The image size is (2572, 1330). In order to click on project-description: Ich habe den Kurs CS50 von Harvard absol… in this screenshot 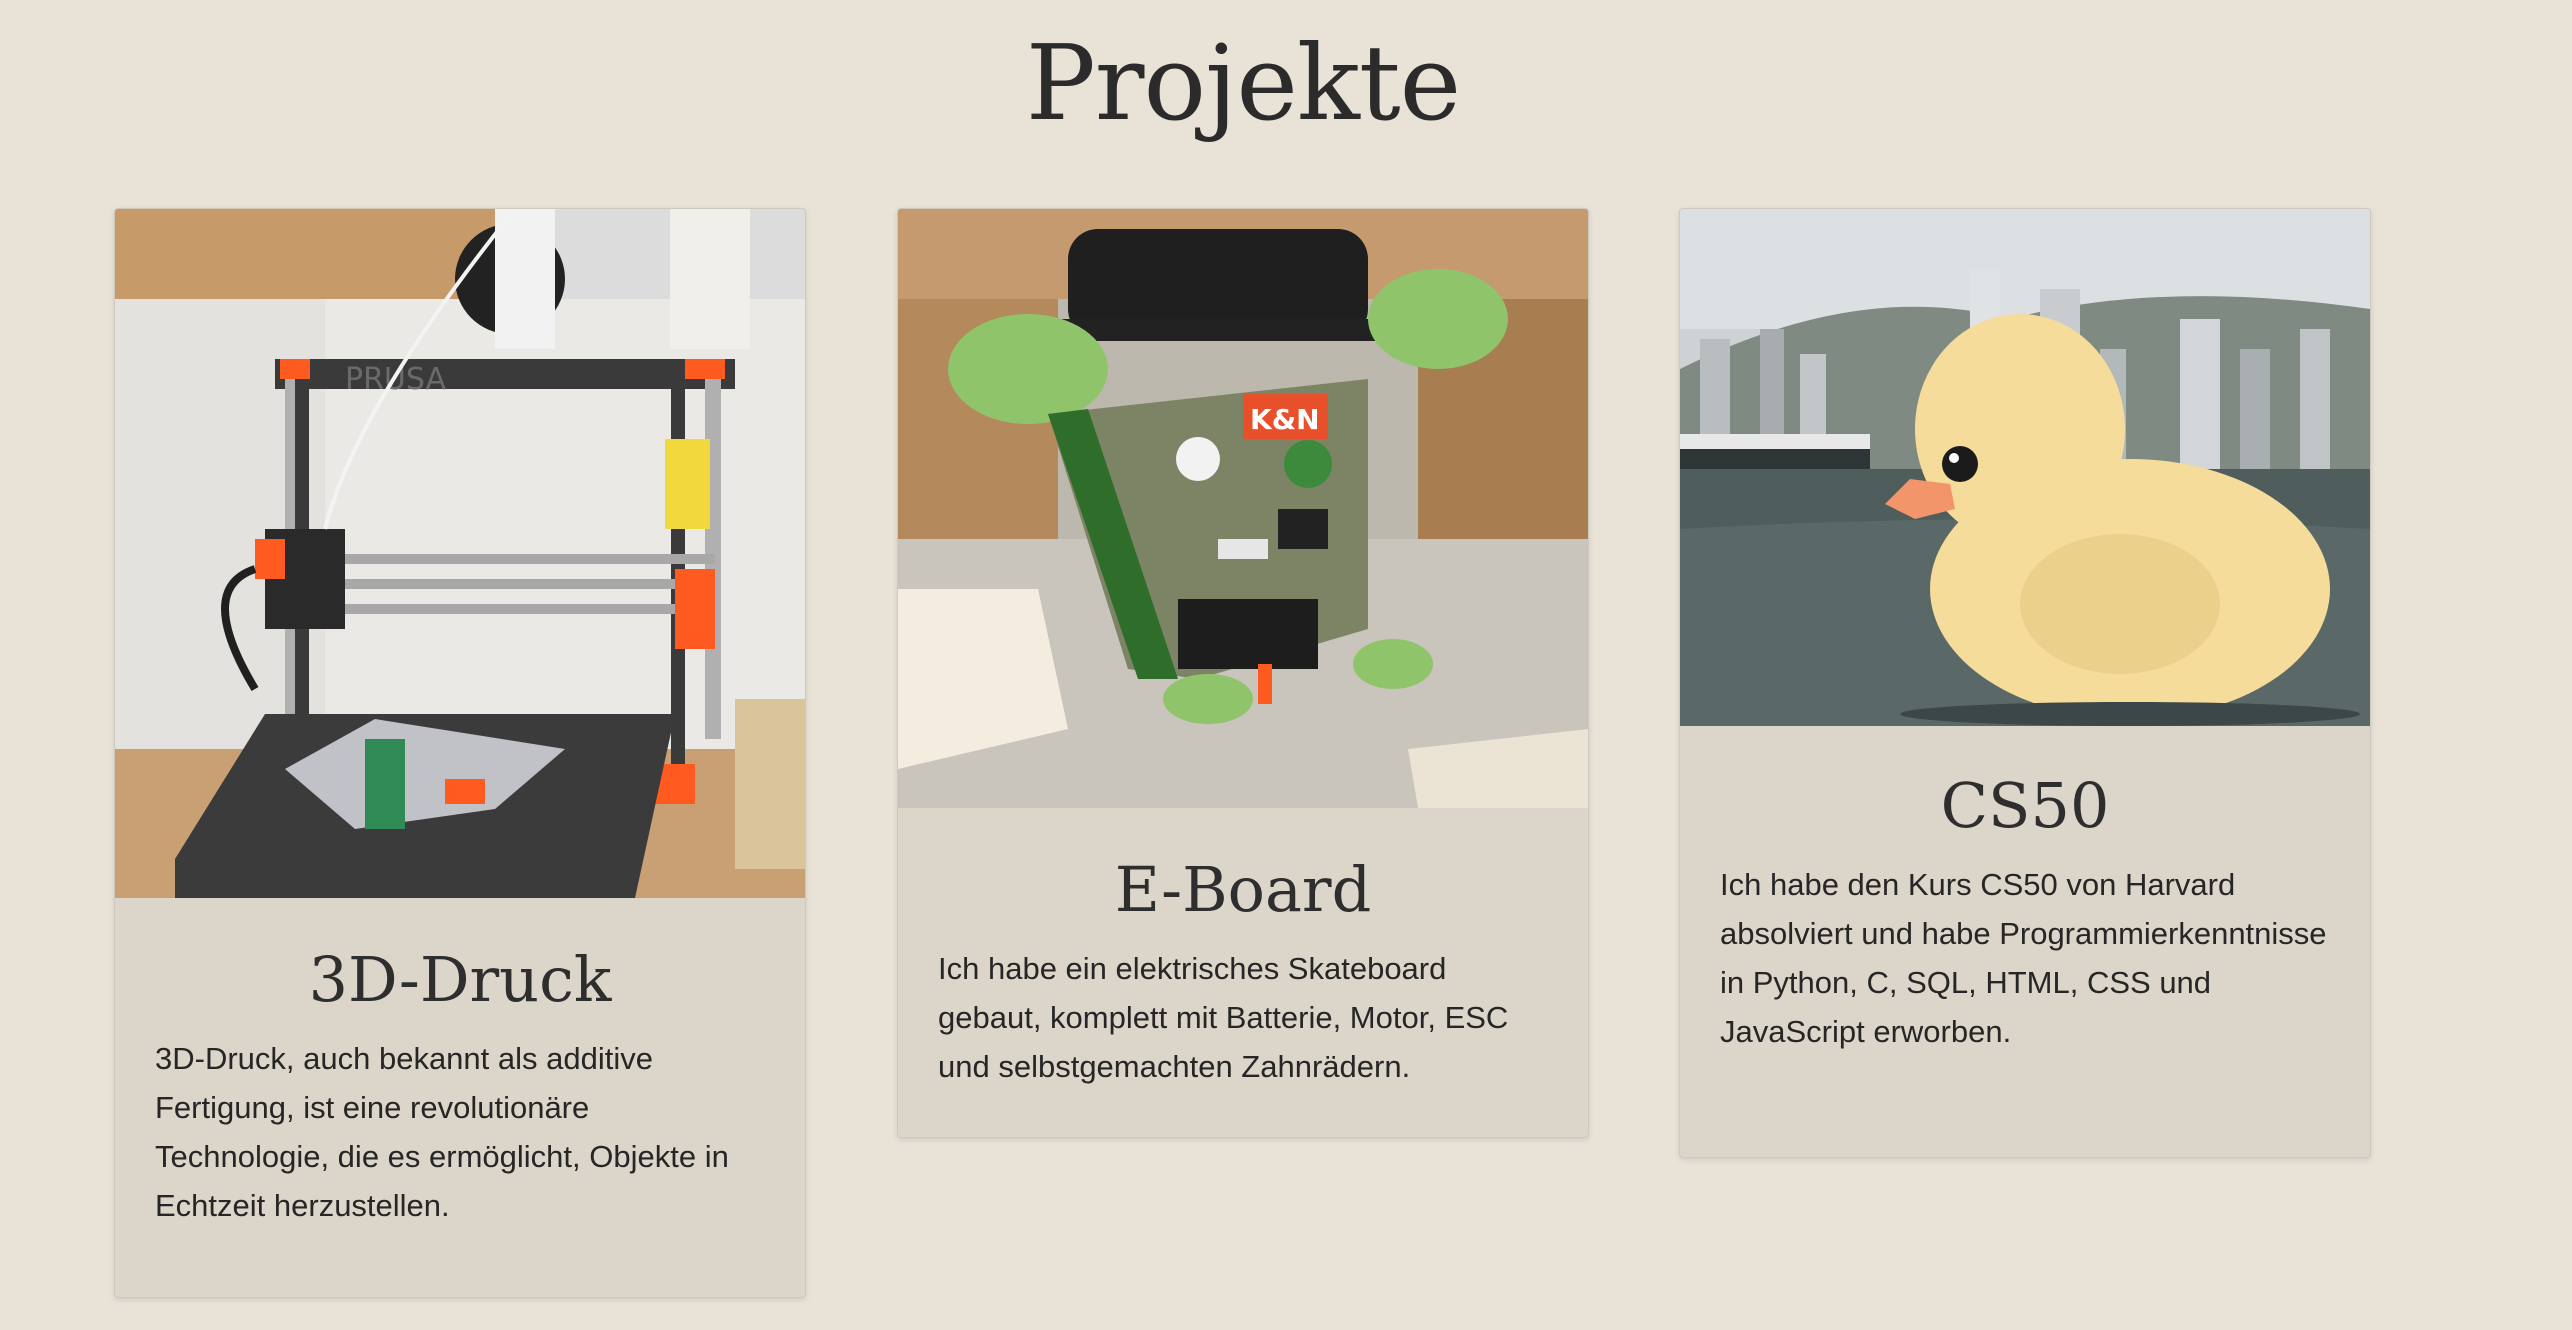, I will do `click(2023, 958)`.